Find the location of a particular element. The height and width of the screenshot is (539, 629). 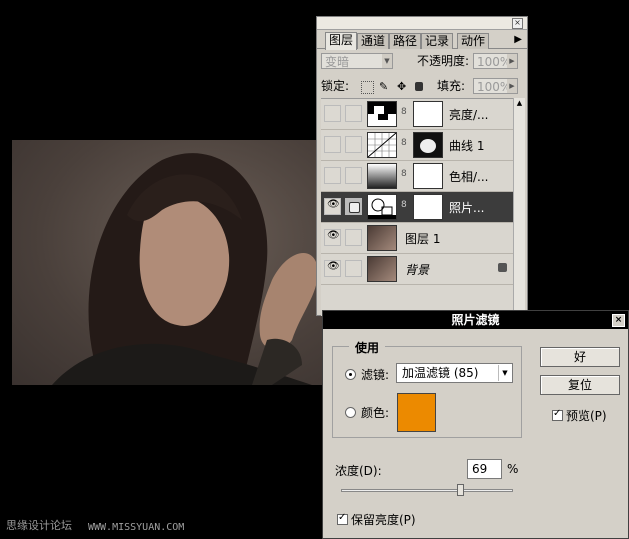

density-slider-thumb is located at coordinates (460, 490).